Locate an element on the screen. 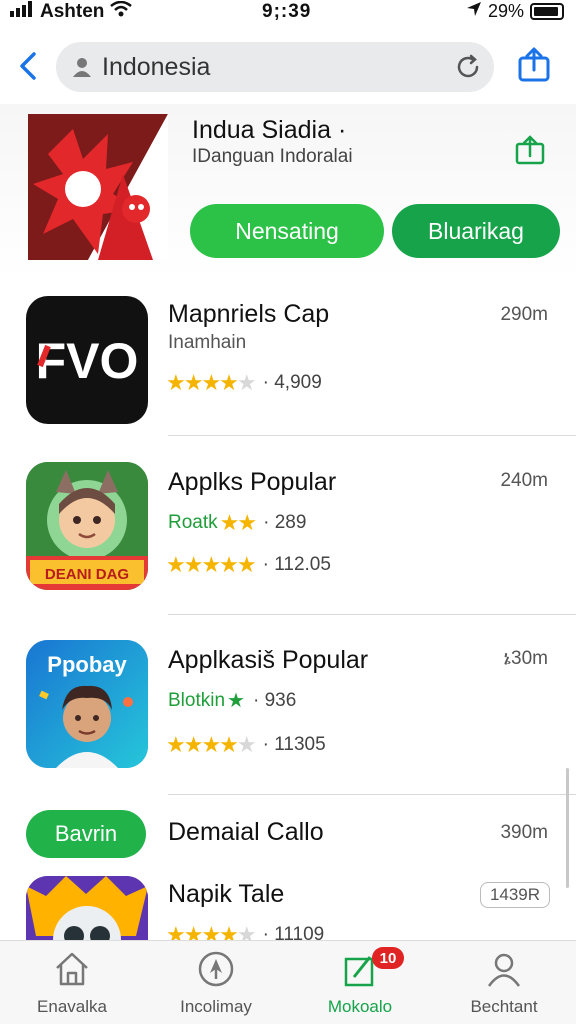 The width and height of the screenshot is (576, 1024). tab-label: Bechtant is located at coordinates (504, 1006).